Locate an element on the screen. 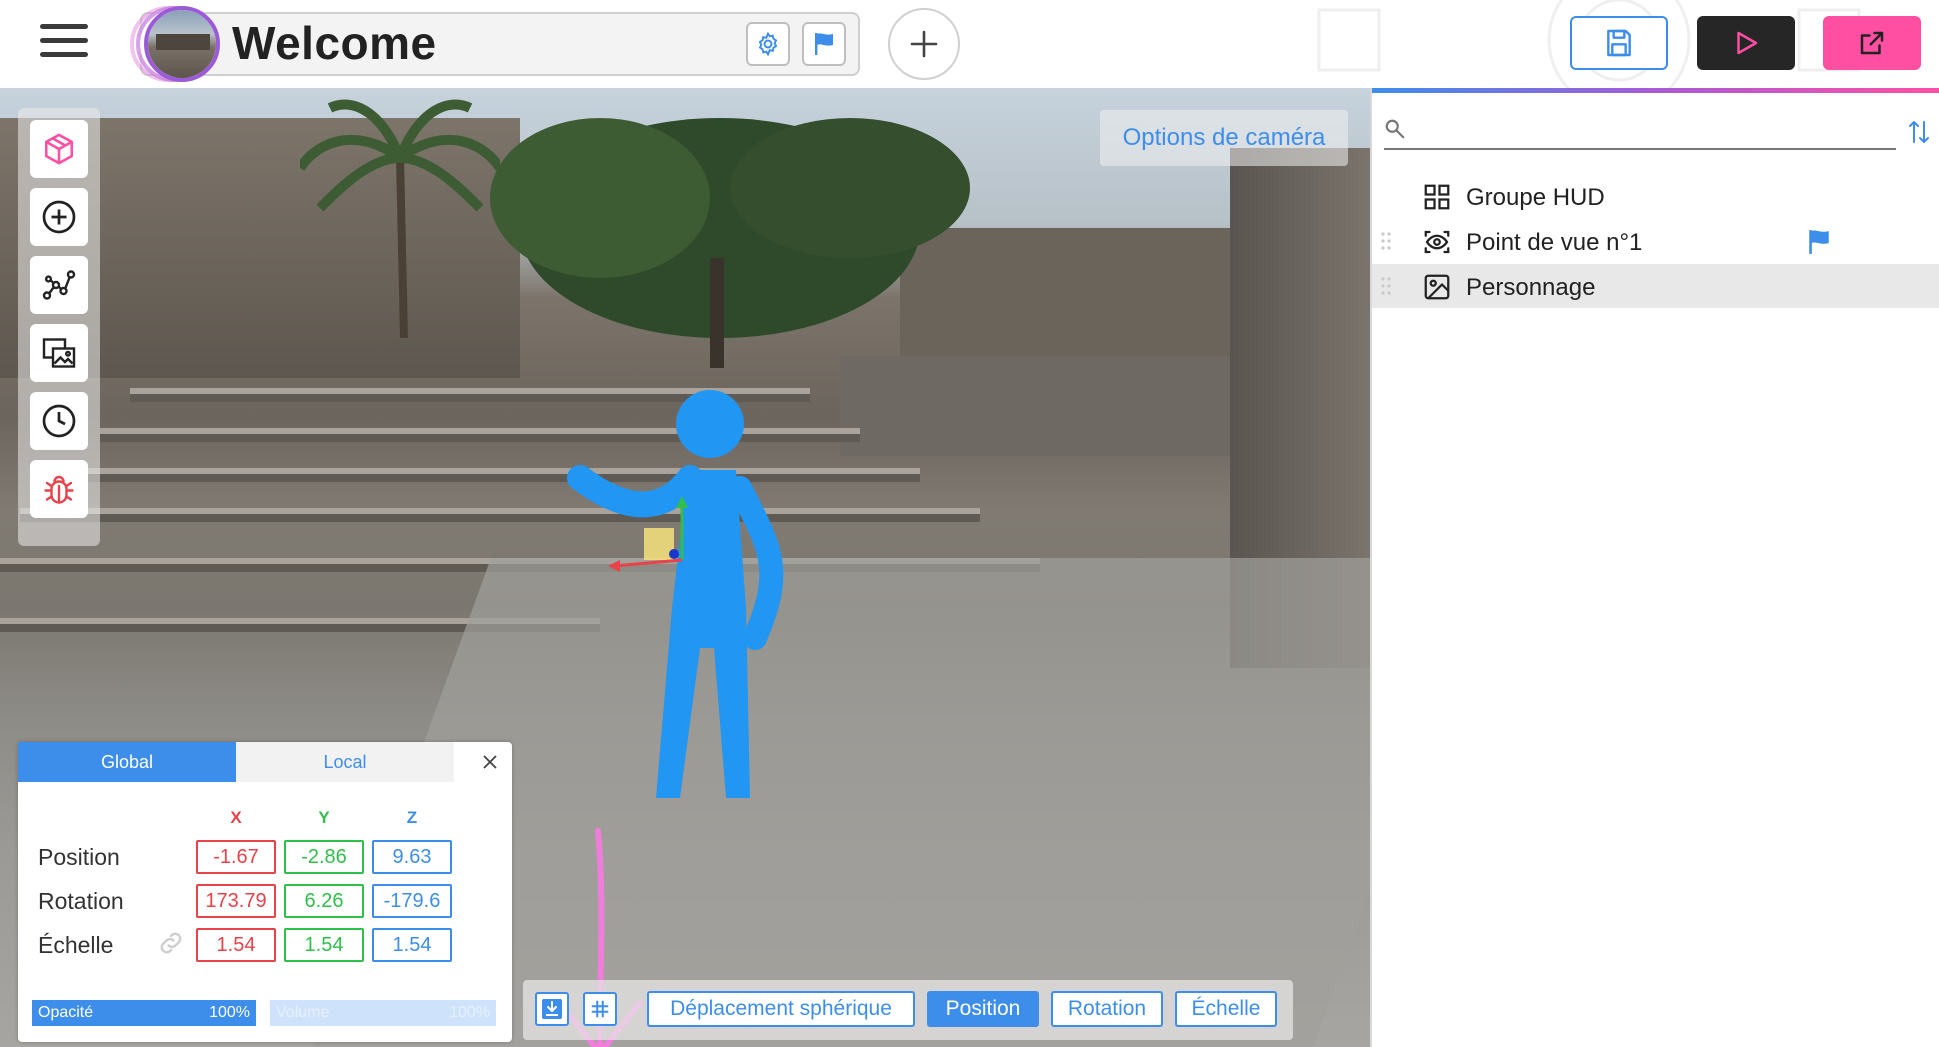 The image size is (1939, 1047). axis-y-header: Y is located at coordinates (324, 817).